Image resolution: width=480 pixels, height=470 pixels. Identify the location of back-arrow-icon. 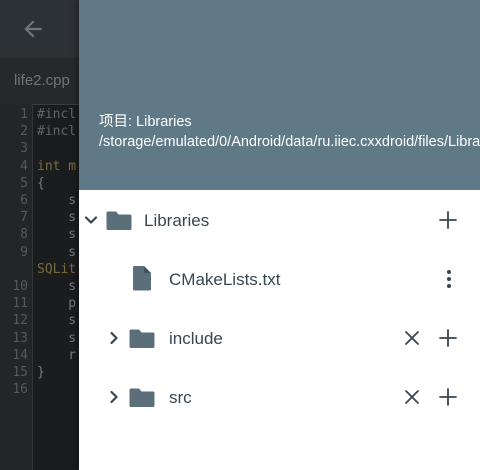
(33, 29).